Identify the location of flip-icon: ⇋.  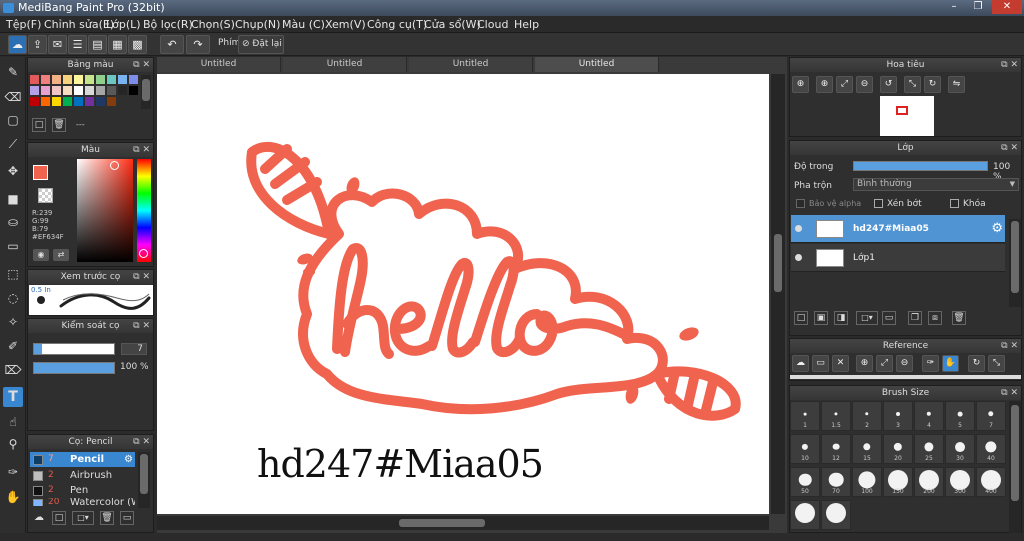
(956, 84).